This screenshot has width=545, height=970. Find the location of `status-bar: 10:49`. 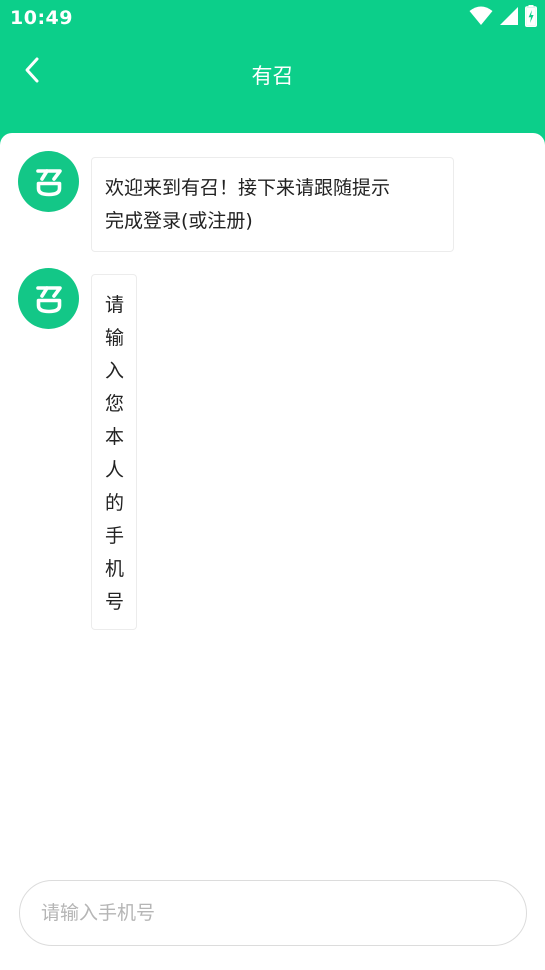

status-bar: 10:49 is located at coordinates (272, 19).